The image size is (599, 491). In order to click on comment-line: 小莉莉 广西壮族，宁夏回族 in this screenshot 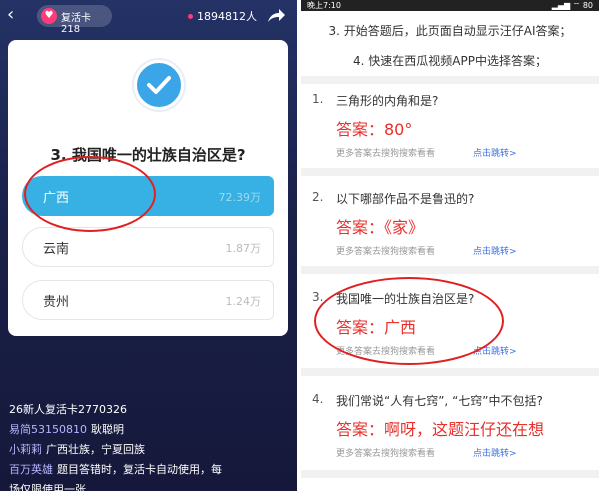, I will do `click(149, 450)`.